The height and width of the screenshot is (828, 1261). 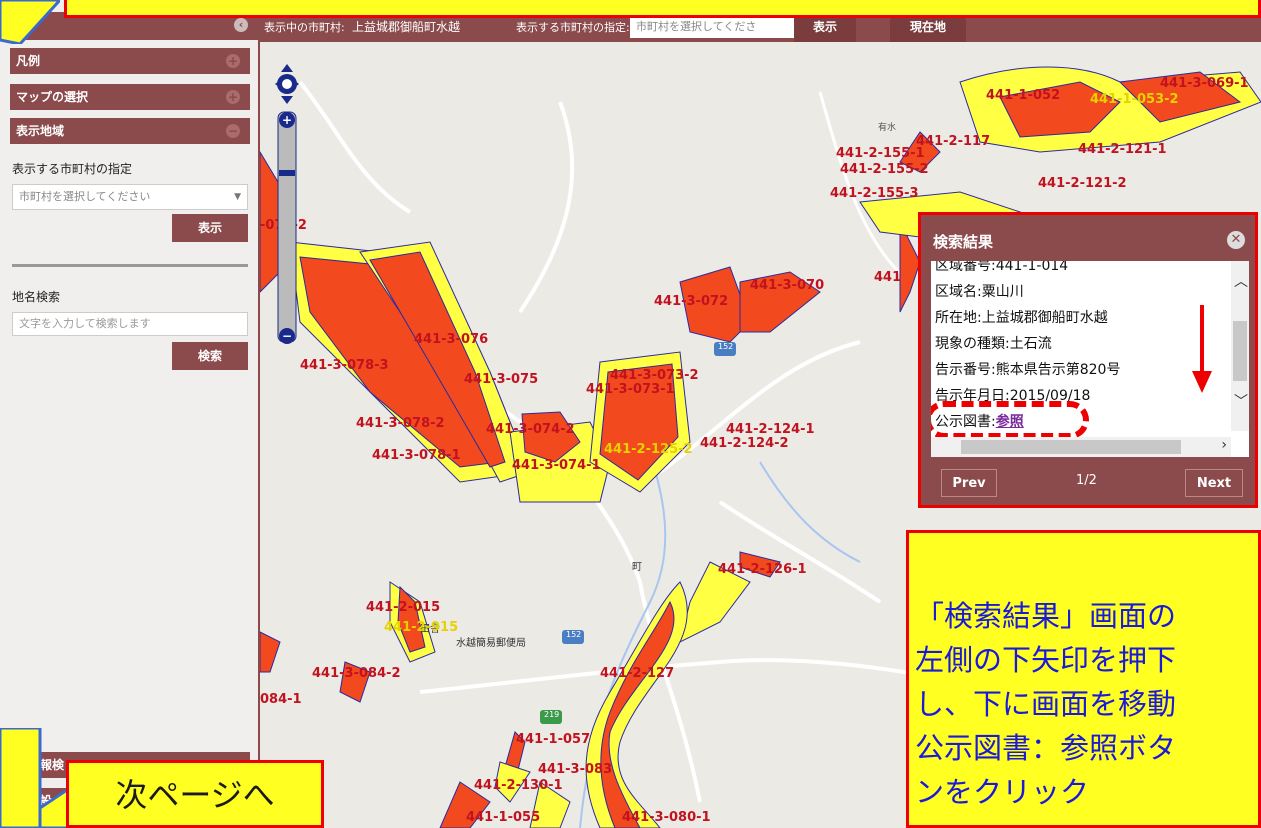 What do you see at coordinates (874, 193) in the screenshot?
I see `hazard-area-label: 441-2-155-3` at bounding box center [874, 193].